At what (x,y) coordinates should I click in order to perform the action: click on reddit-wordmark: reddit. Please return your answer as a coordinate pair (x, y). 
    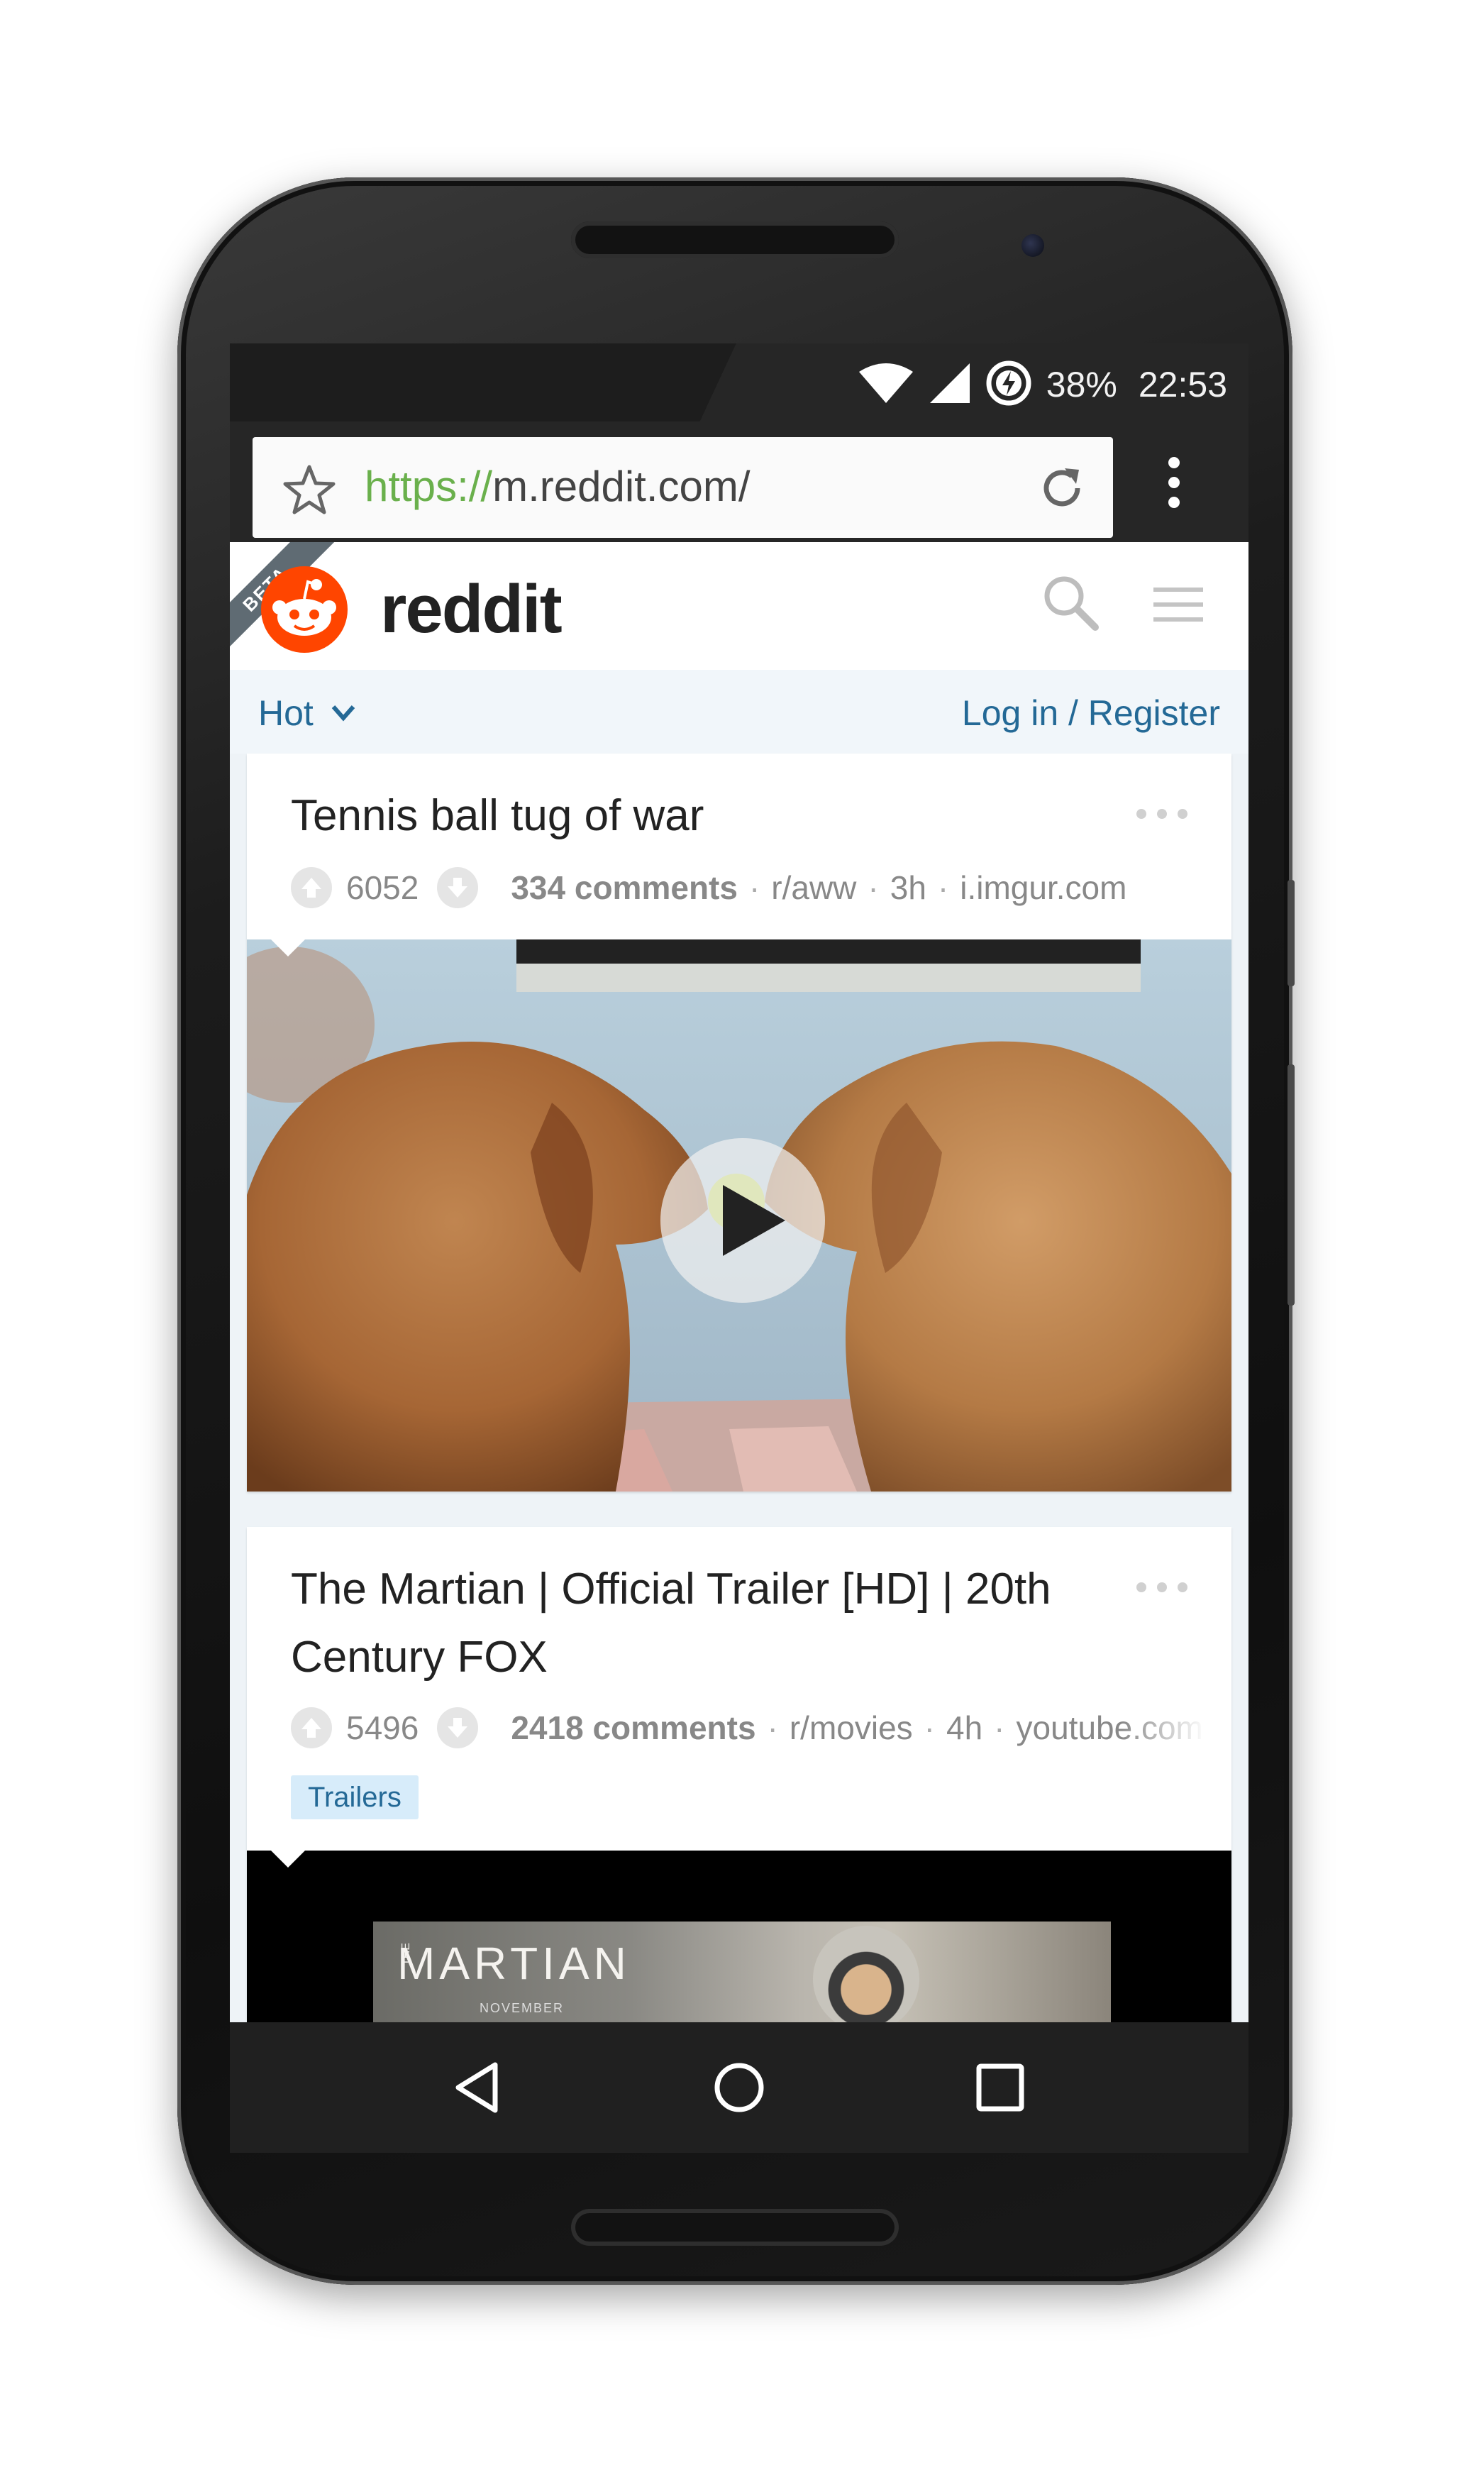
    Looking at the image, I should click on (471, 609).